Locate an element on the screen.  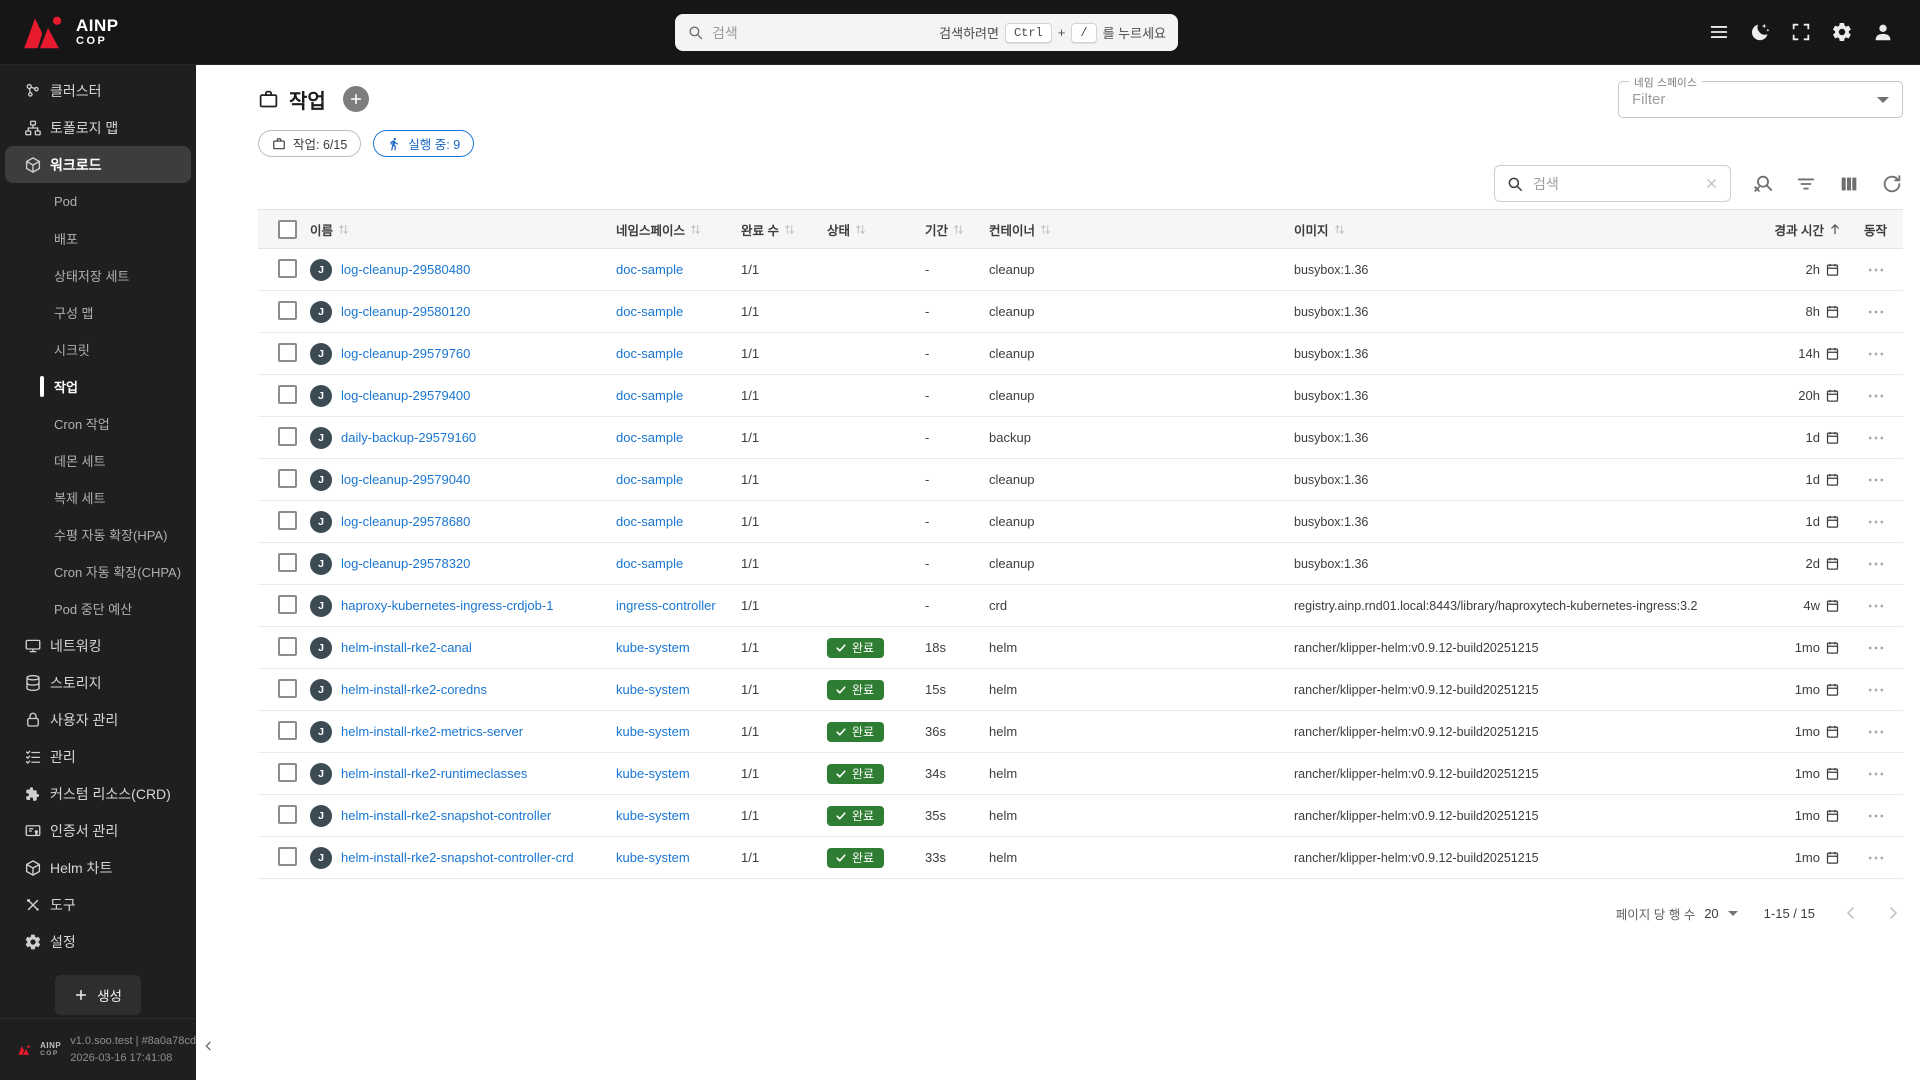
filter-icon is located at coordinates (1806, 184).